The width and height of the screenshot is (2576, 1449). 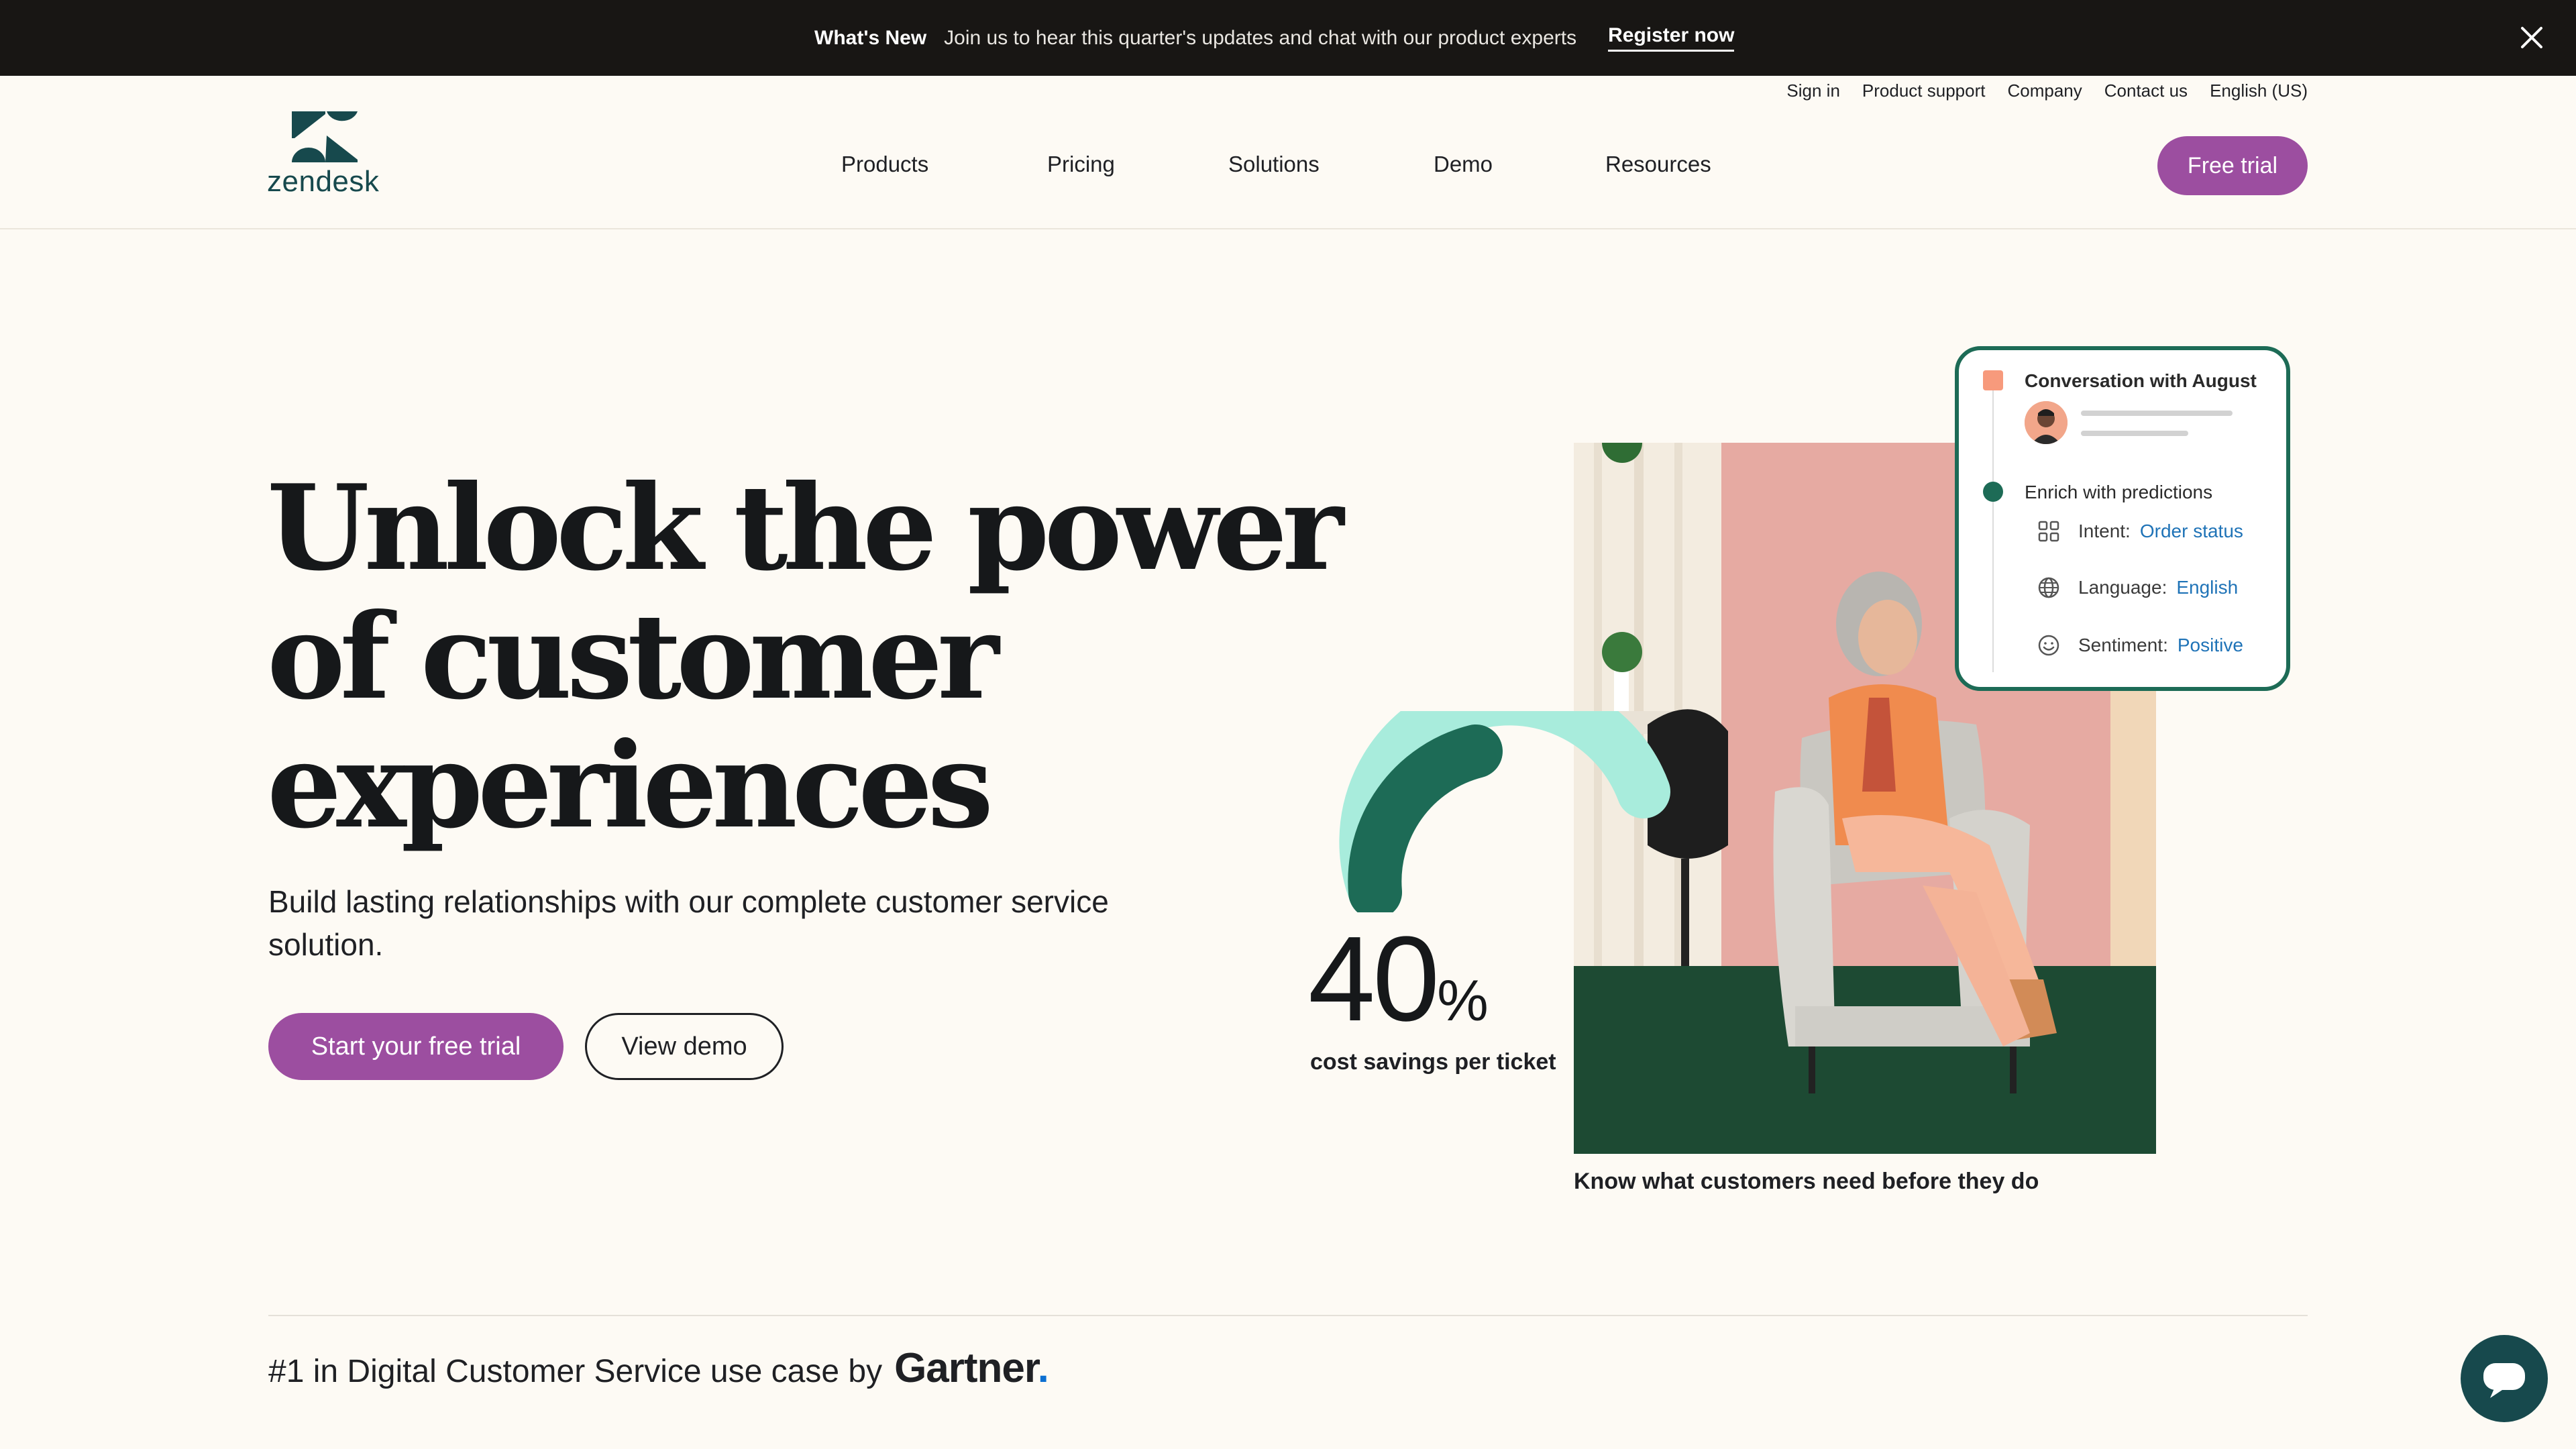 I want to click on savings-gauge-arc, so click(x=1504, y=811).